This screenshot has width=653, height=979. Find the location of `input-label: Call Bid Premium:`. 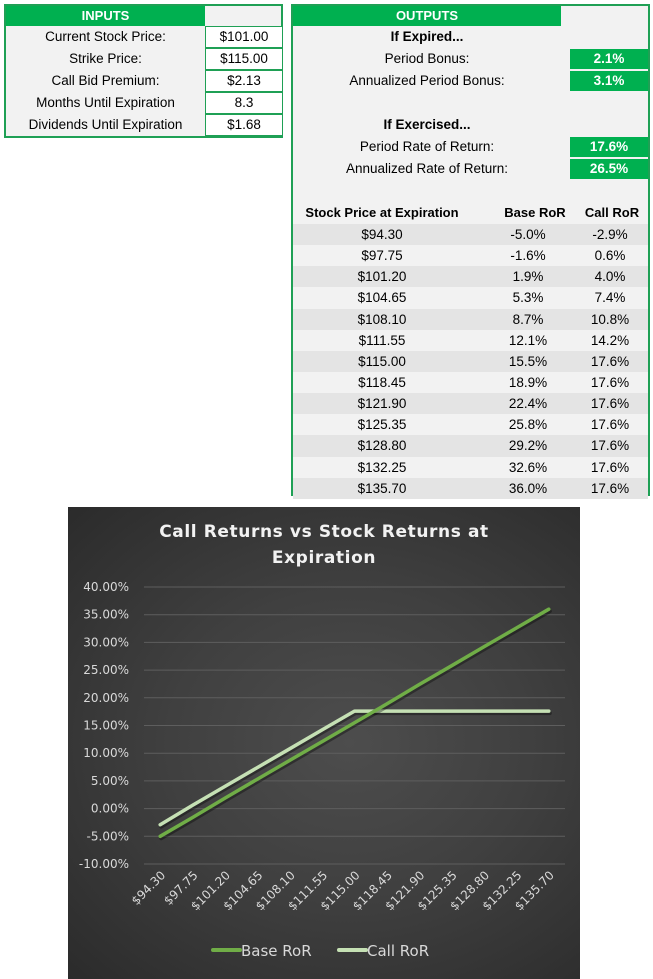

input-label: Call Bid Premium: is located at coordinates (105, 80).